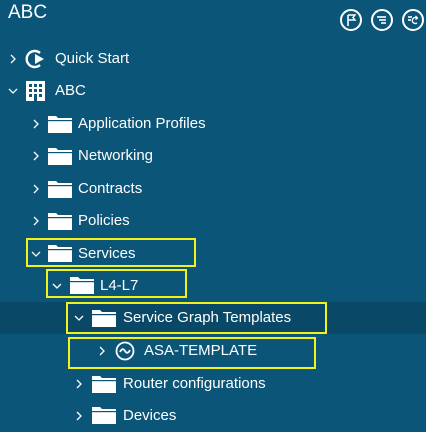 This screenshot has width=426, height=432. I want to click on tree-item-l4-l7: L4-L7, so click(213, 286).